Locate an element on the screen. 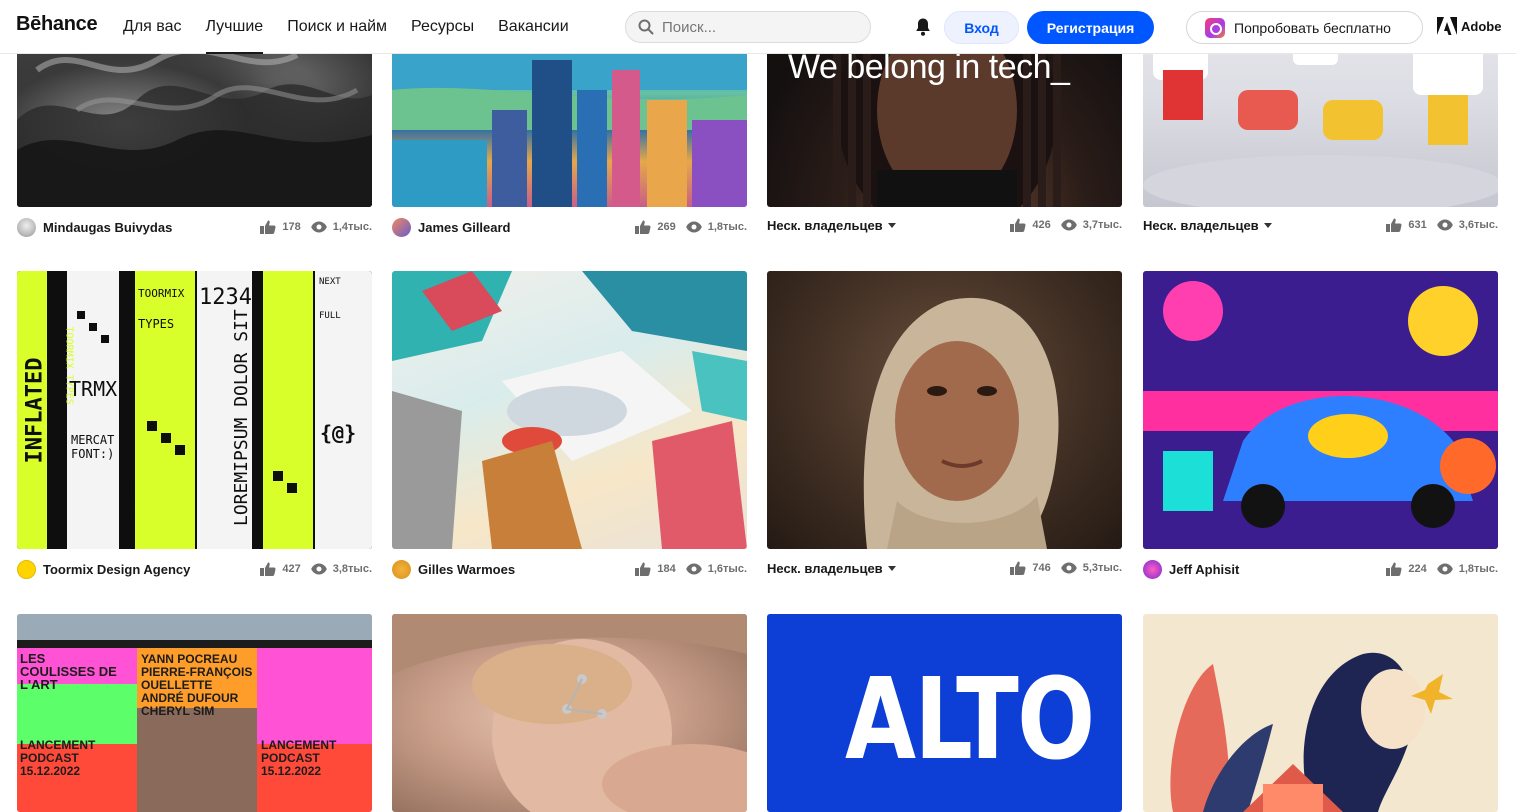 This screenshot has height=812, width=1516. view-count: 1,6тыс. is located at coordinates (727, 569).